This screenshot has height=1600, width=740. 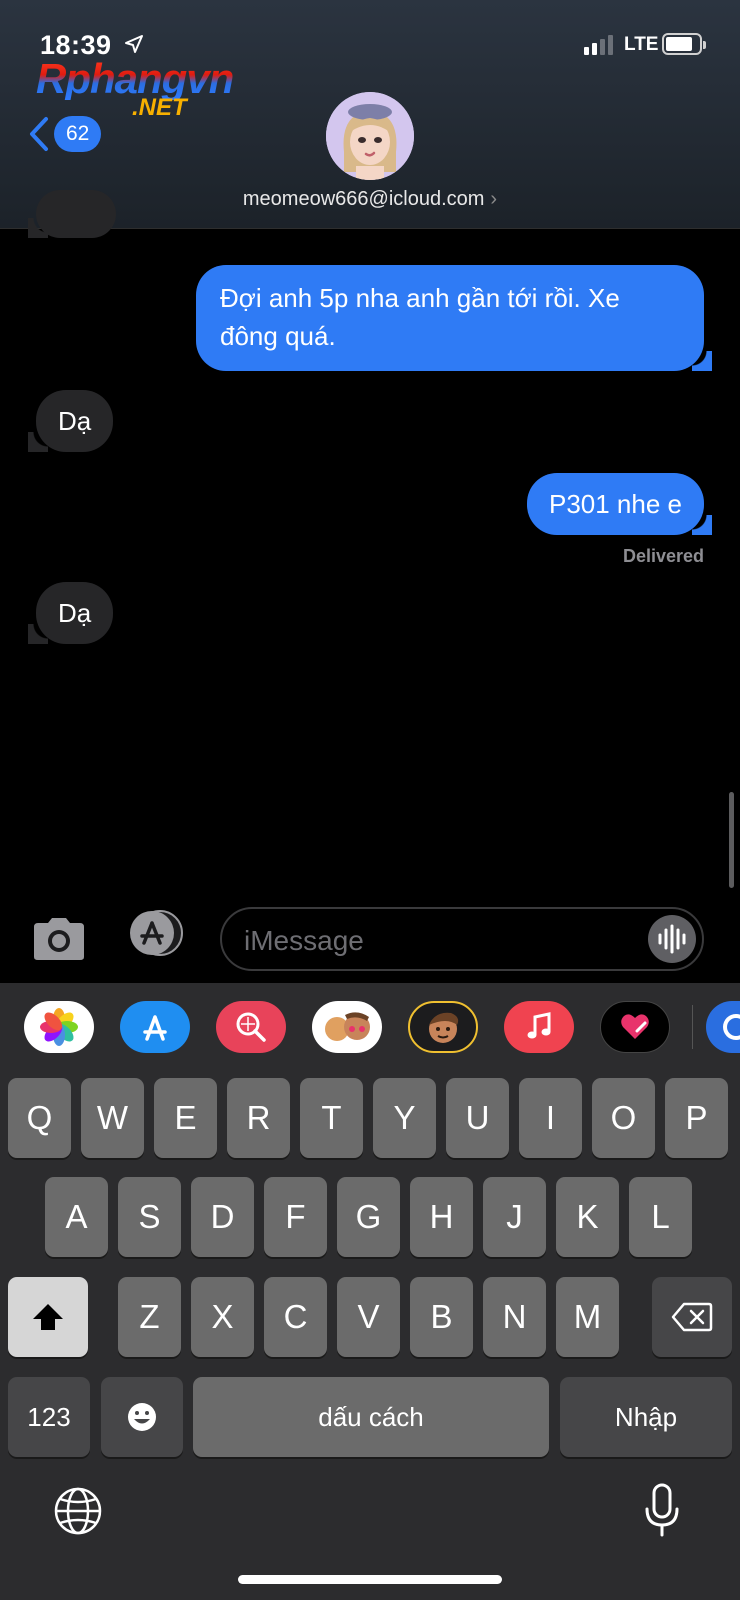 I want to click on key-w: W, so click(x=112, y=1118).